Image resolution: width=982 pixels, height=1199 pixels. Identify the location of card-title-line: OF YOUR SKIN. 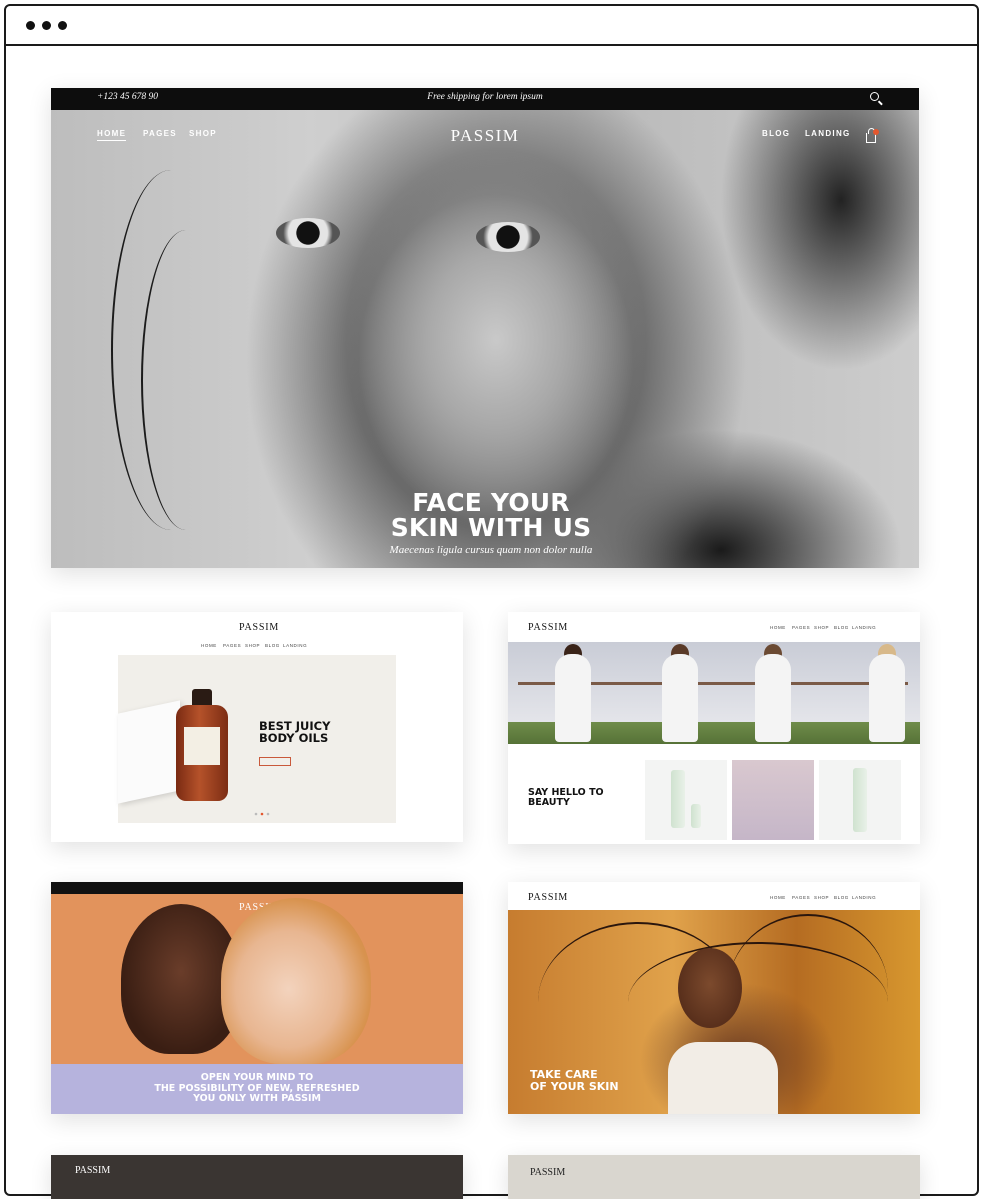
(574, 1086).